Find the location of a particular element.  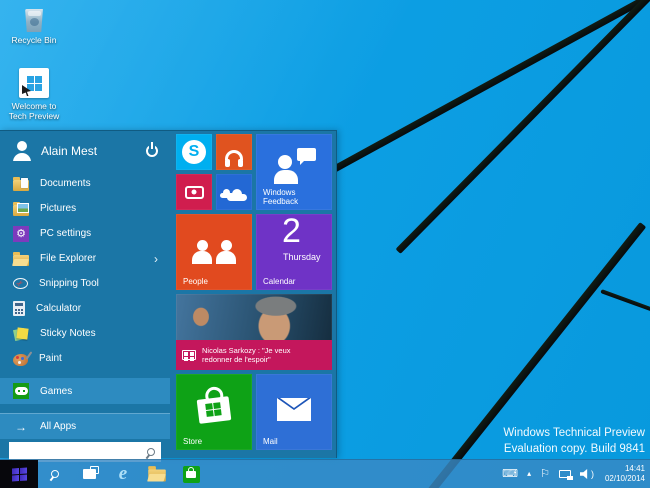

tile-calendar: 2 Thursday Calendar is located at coordinates (294, 252).